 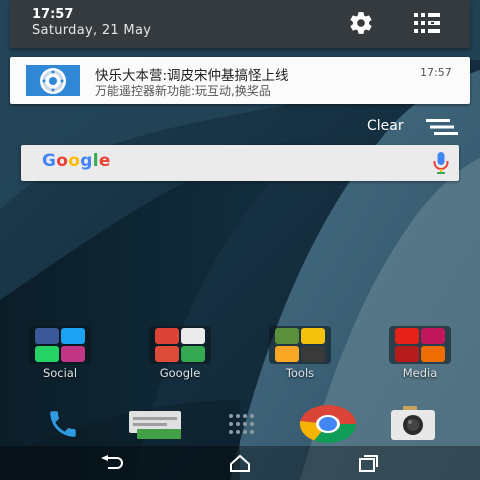 What do you see at coordinates (300, 373) in the screenshot?
I see `folder-label-tools: Tools` at bounding box center [300, 373].